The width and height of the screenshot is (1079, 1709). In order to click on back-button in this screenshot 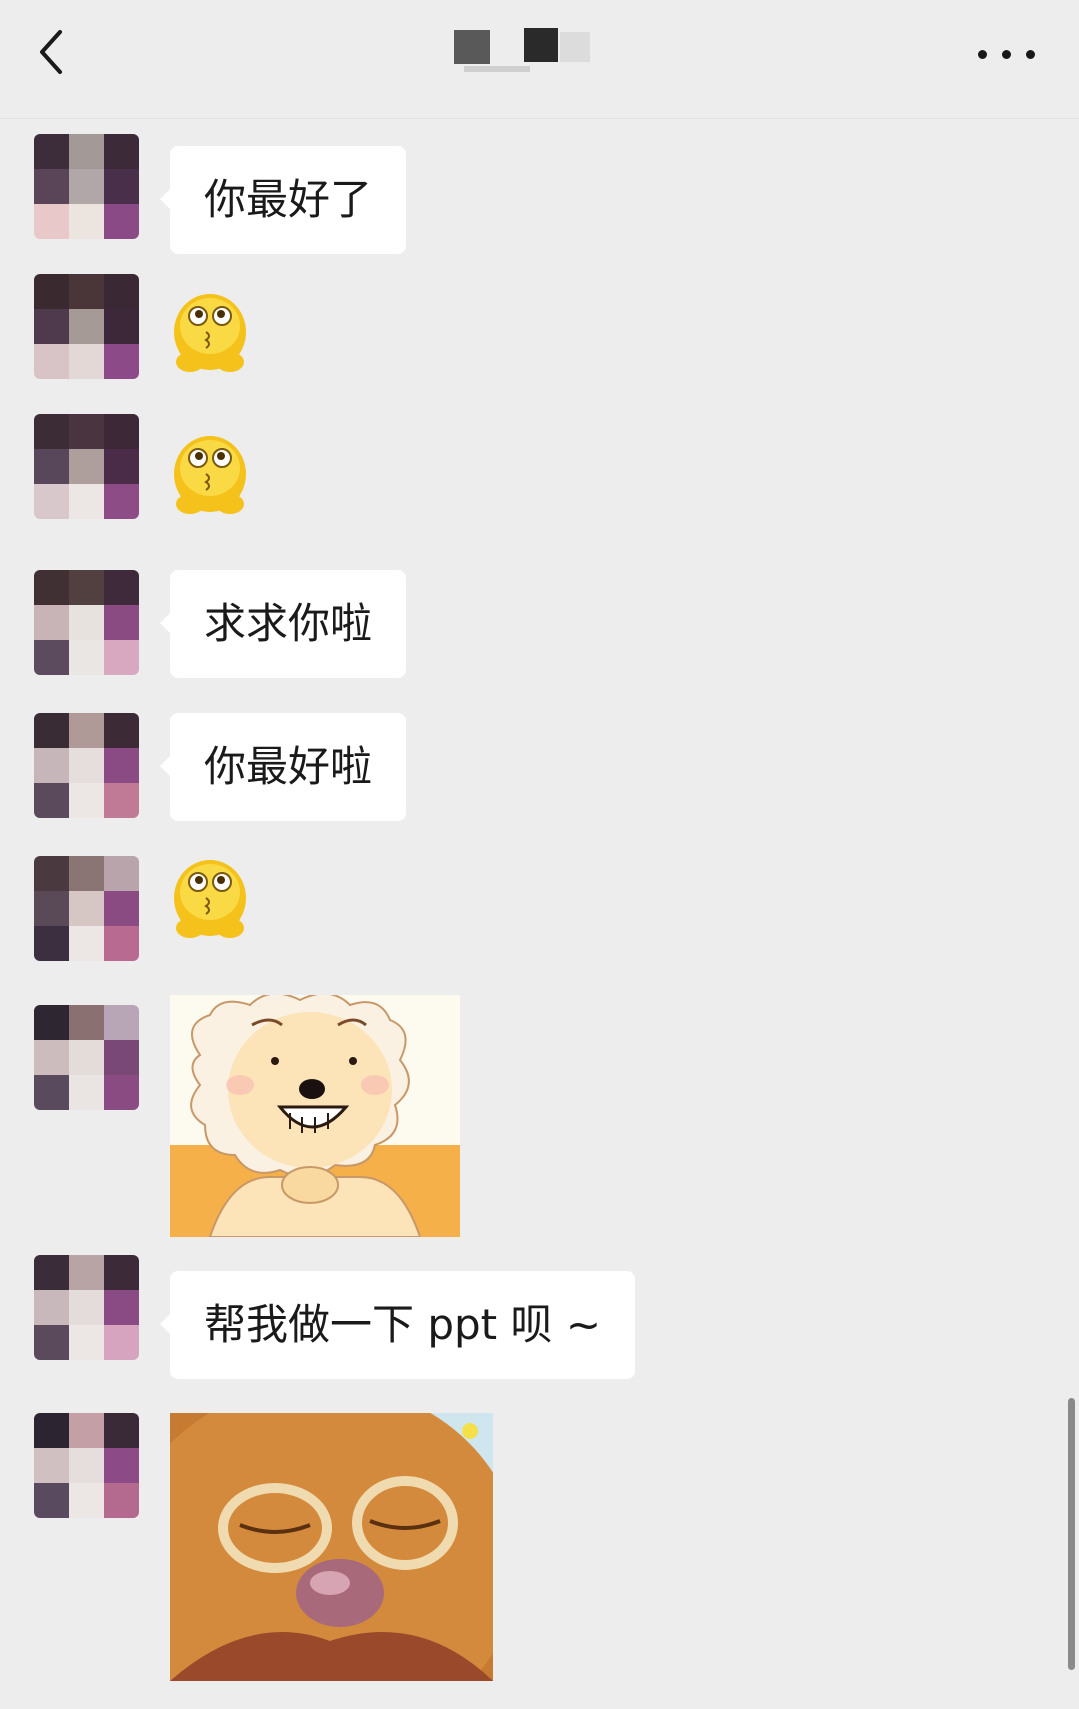, I will do `click(58, 52)`.